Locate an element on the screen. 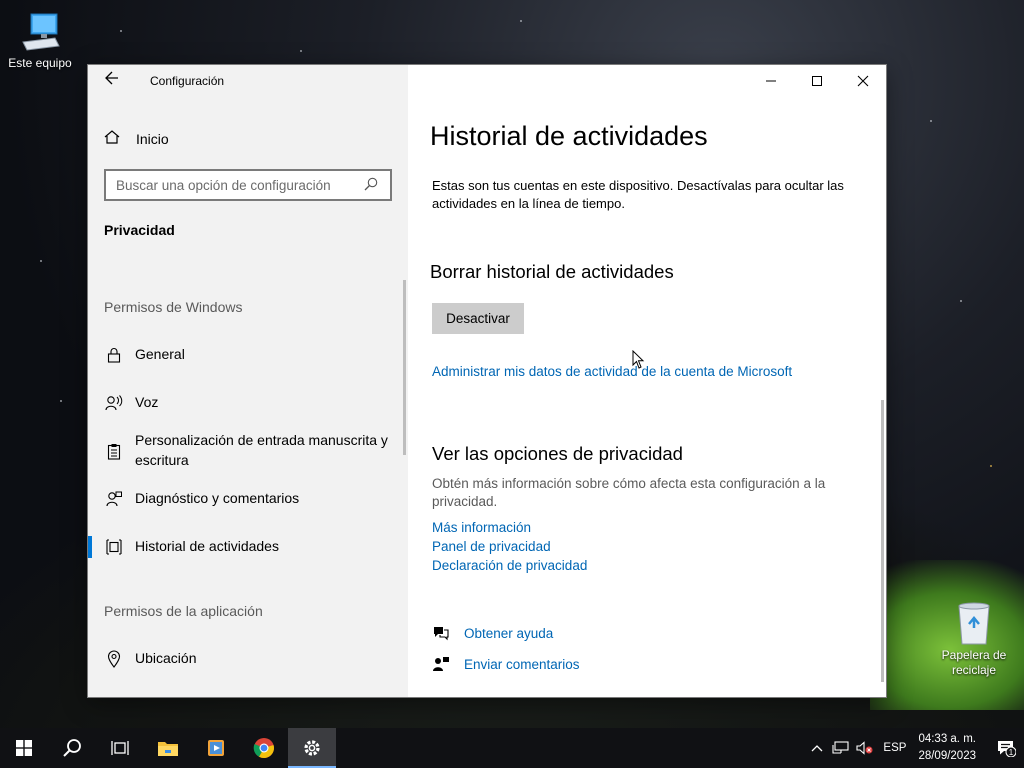  network-icon is located at coordinates (840, 747).